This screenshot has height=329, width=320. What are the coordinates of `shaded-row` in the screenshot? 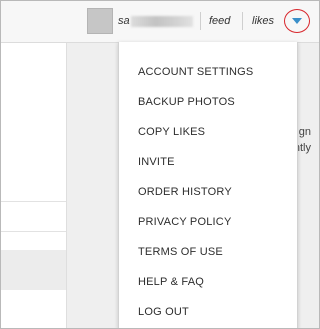 It's located at (33, 270).